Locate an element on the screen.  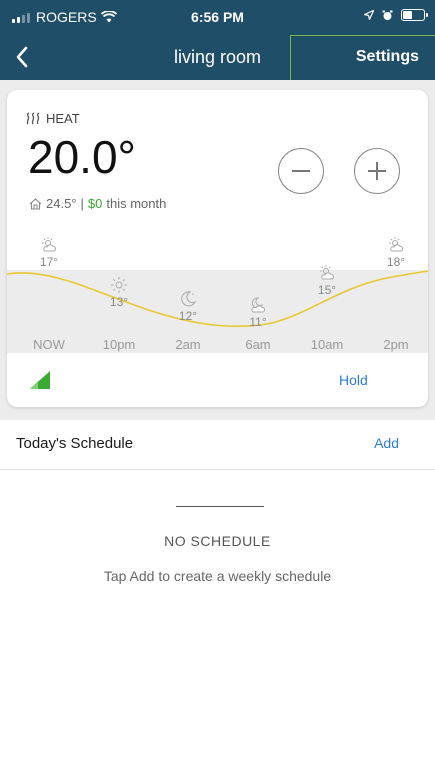
forecast-item: 17° is located at coordinates (49, 252).